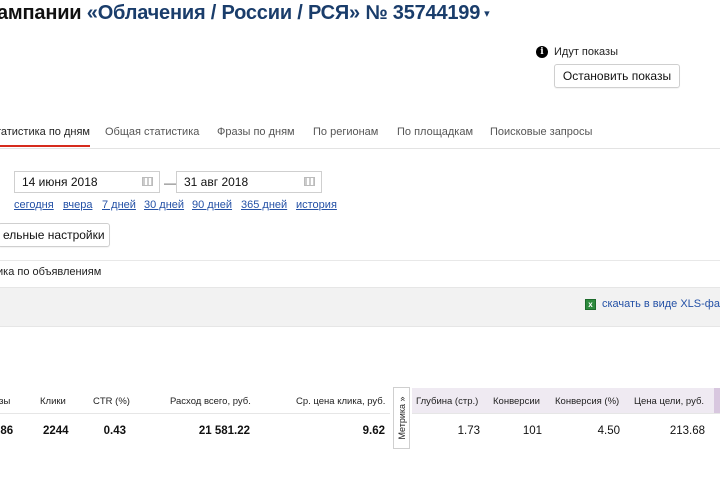  What do you see at coordinates (119, 205) in the screenshot?
I see `period-7-days: 7 дней` at bounding box center [119, 205].